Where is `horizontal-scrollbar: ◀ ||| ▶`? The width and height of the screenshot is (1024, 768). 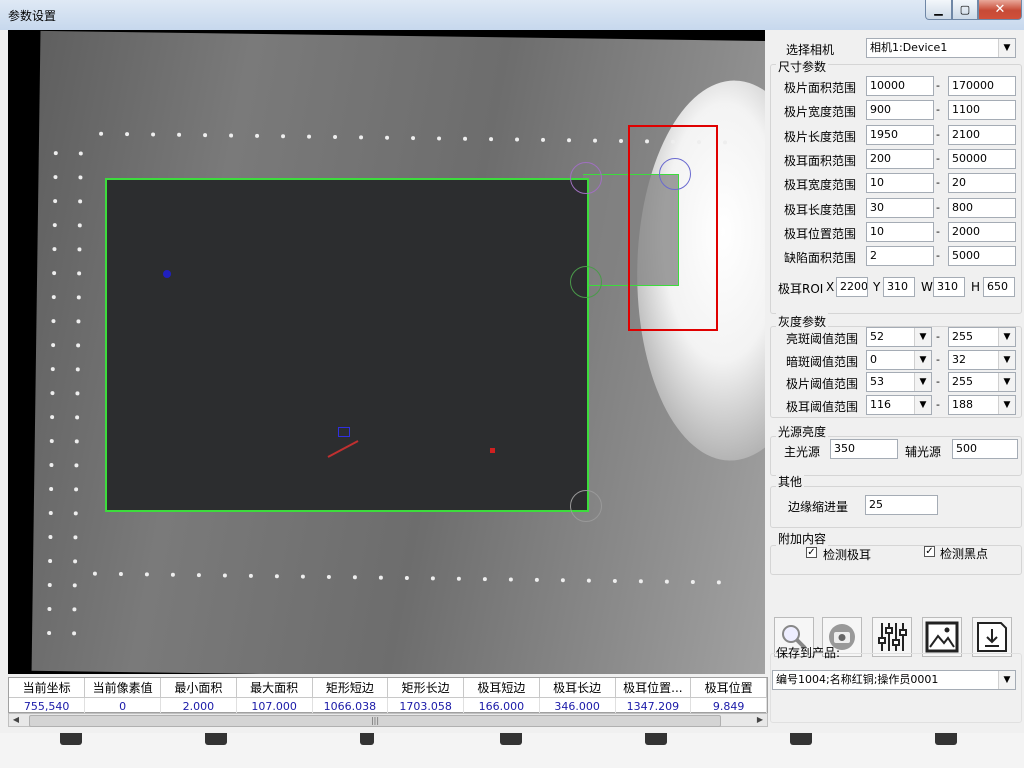 horizontal-scrollbar: ◀ ||| ▶ is located at coordinates (388, 720).